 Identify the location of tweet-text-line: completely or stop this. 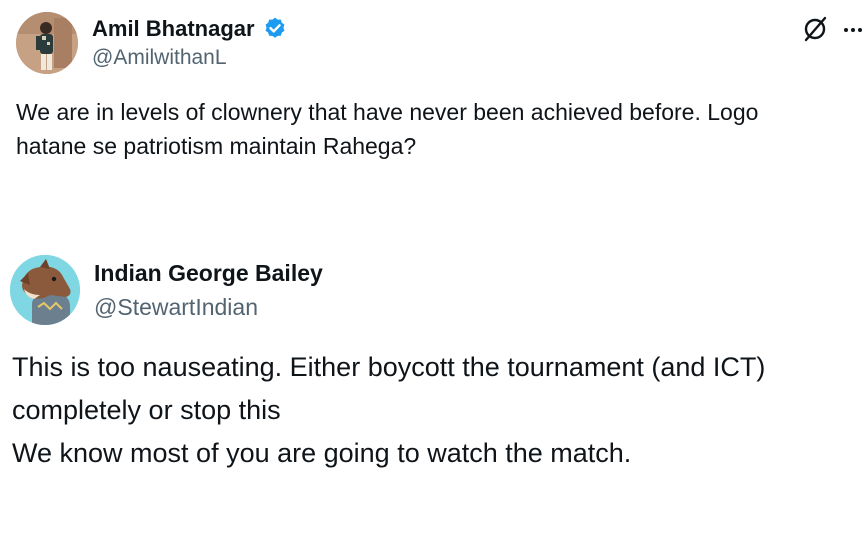
(146, 410).